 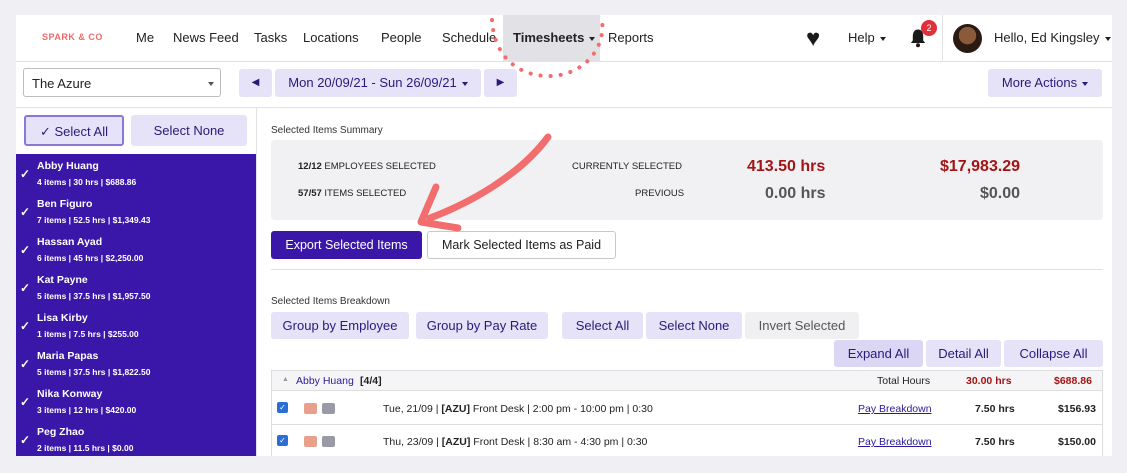 What do you see at coordinates (87, 182) in the screenshot?
I see `employee-stats: 4 items | 30 hrs | $688.86` at bounding box center [87, 182].